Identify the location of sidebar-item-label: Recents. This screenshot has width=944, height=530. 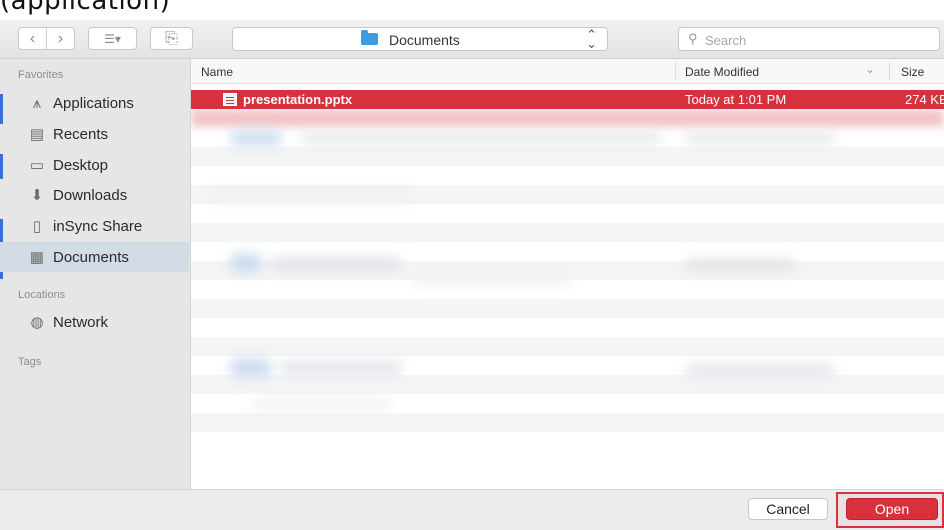
(81, 134).